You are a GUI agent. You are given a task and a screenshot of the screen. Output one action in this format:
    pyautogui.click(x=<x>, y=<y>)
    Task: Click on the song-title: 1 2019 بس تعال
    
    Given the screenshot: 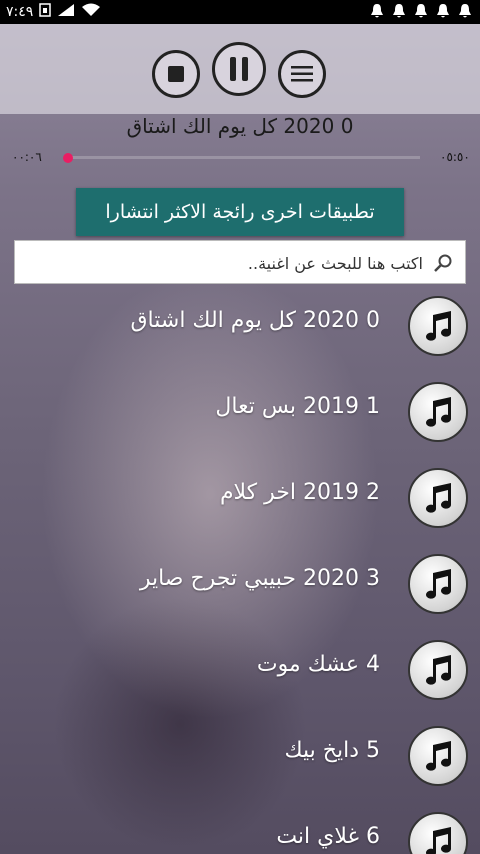 What is the action you would take?
    pyautogui.click(x=297, y=406)
    